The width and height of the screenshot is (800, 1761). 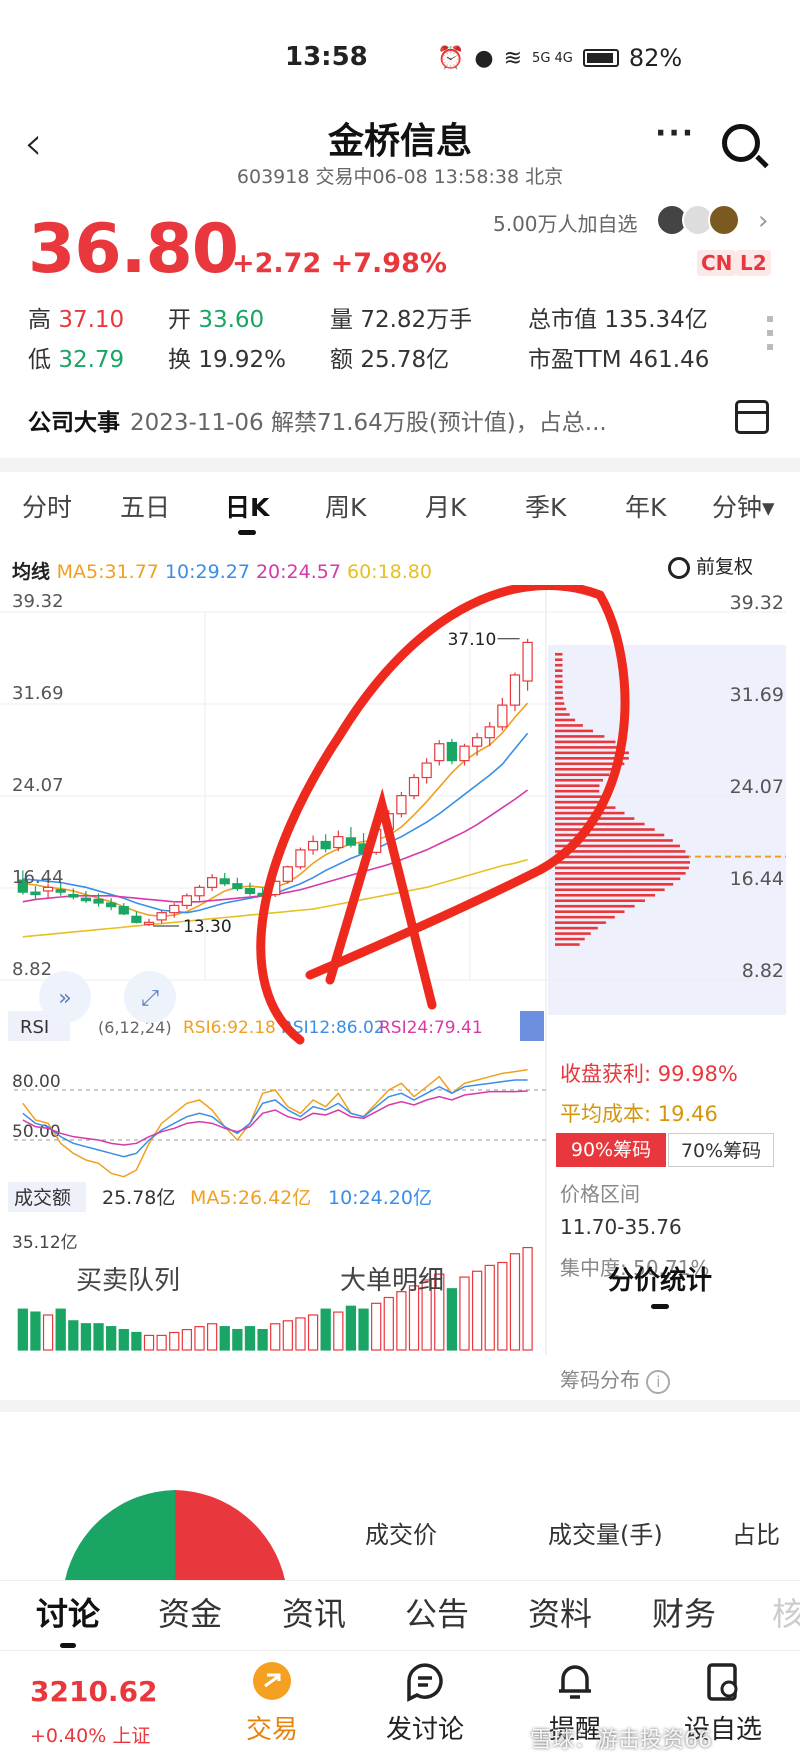 What do you see at coordinates (135, 1027) in the screenshot?
I see `rsi-params: (6,12,24)` at bounding box center [135, 1027].